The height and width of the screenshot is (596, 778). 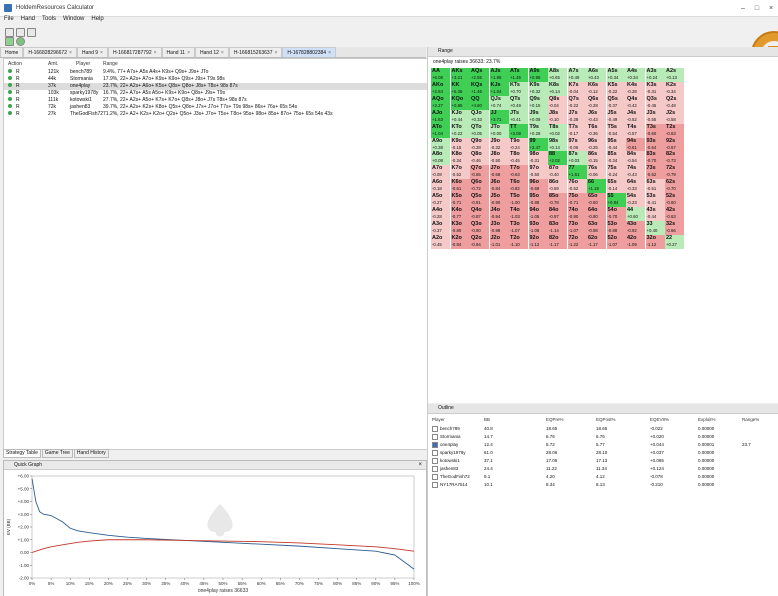 What do you see at coordinates (440, 130) in the screenshot?
I see `range-cell: ATo +1.04` at bounding box center [440, 130].